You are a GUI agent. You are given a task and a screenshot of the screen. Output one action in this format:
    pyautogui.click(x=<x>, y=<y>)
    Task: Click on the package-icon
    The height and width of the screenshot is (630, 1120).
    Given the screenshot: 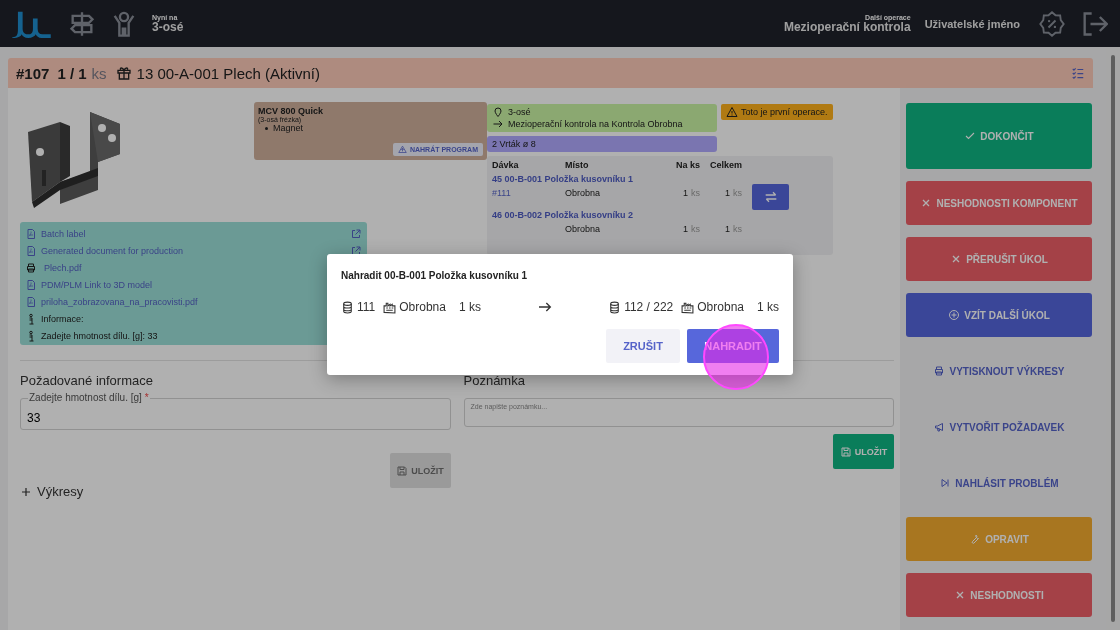 What is the action you would take?
    pyautogui.click(x=123, y=73)
    